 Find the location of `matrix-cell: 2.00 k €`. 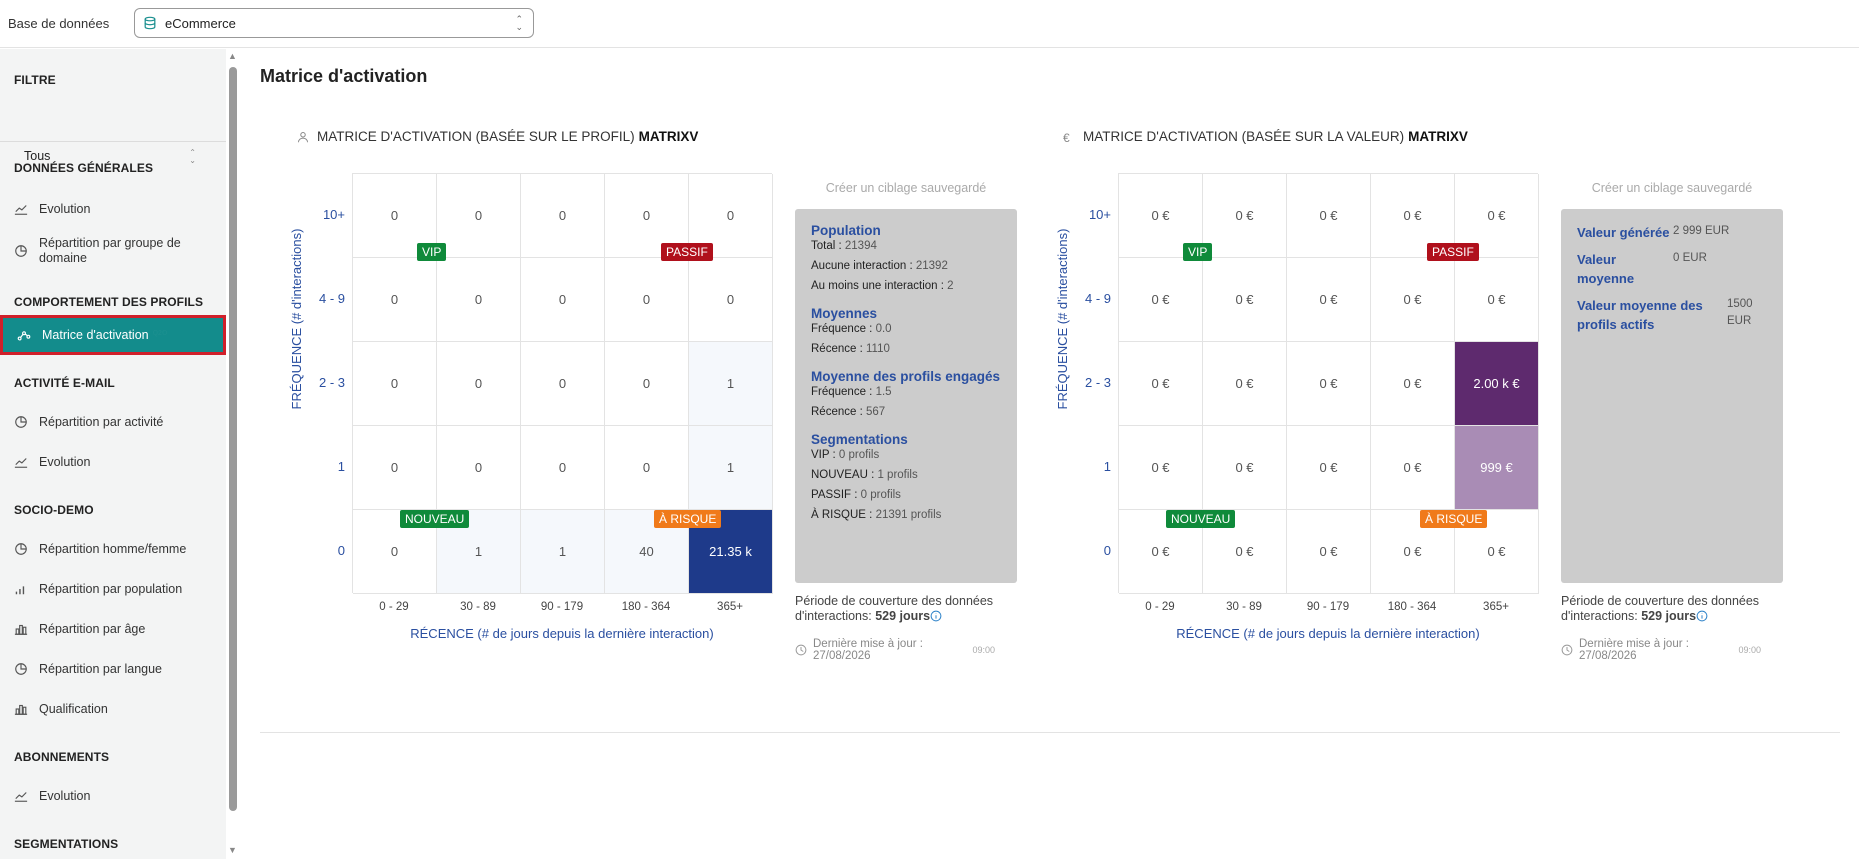

matrix-cell: 2.00 k € is located at coordinates (1497, 384).